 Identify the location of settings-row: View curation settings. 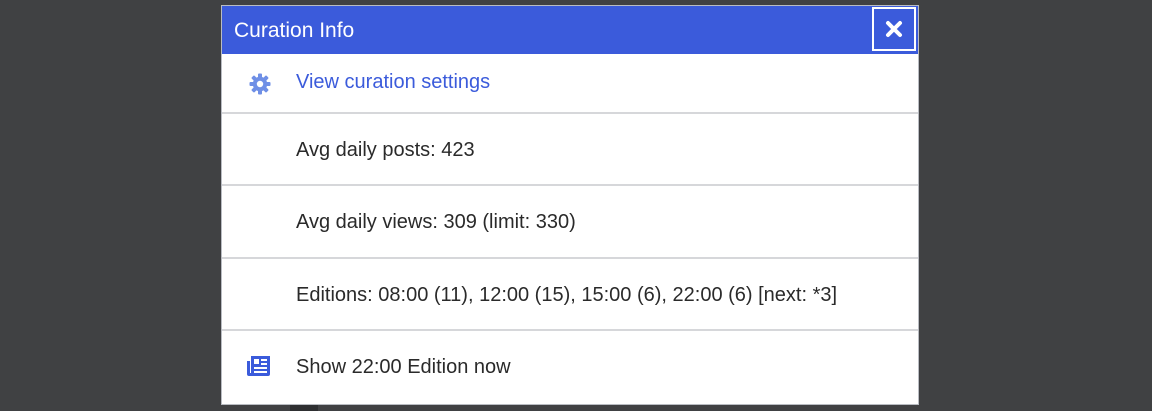
(570, 83).